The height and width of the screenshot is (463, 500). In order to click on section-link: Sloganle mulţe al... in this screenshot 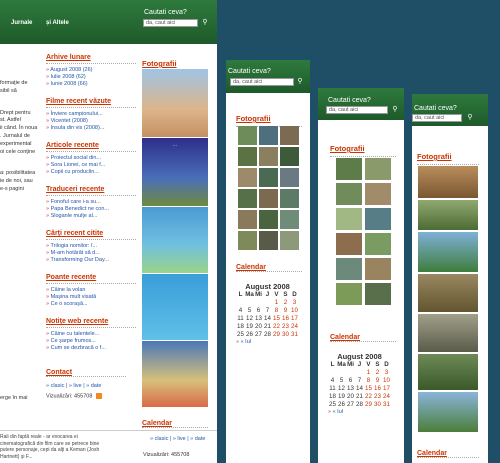, I will do `click(91, 216)`.